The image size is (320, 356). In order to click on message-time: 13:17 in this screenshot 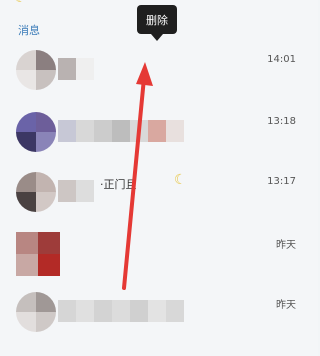, I will do `click(281, 181)`.